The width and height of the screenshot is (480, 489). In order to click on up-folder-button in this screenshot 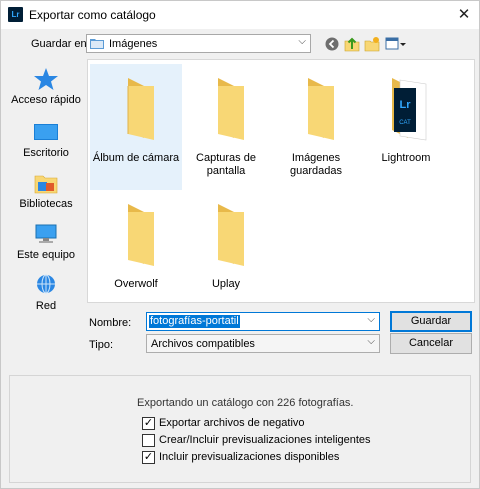, I will do `click(352, 43)`.